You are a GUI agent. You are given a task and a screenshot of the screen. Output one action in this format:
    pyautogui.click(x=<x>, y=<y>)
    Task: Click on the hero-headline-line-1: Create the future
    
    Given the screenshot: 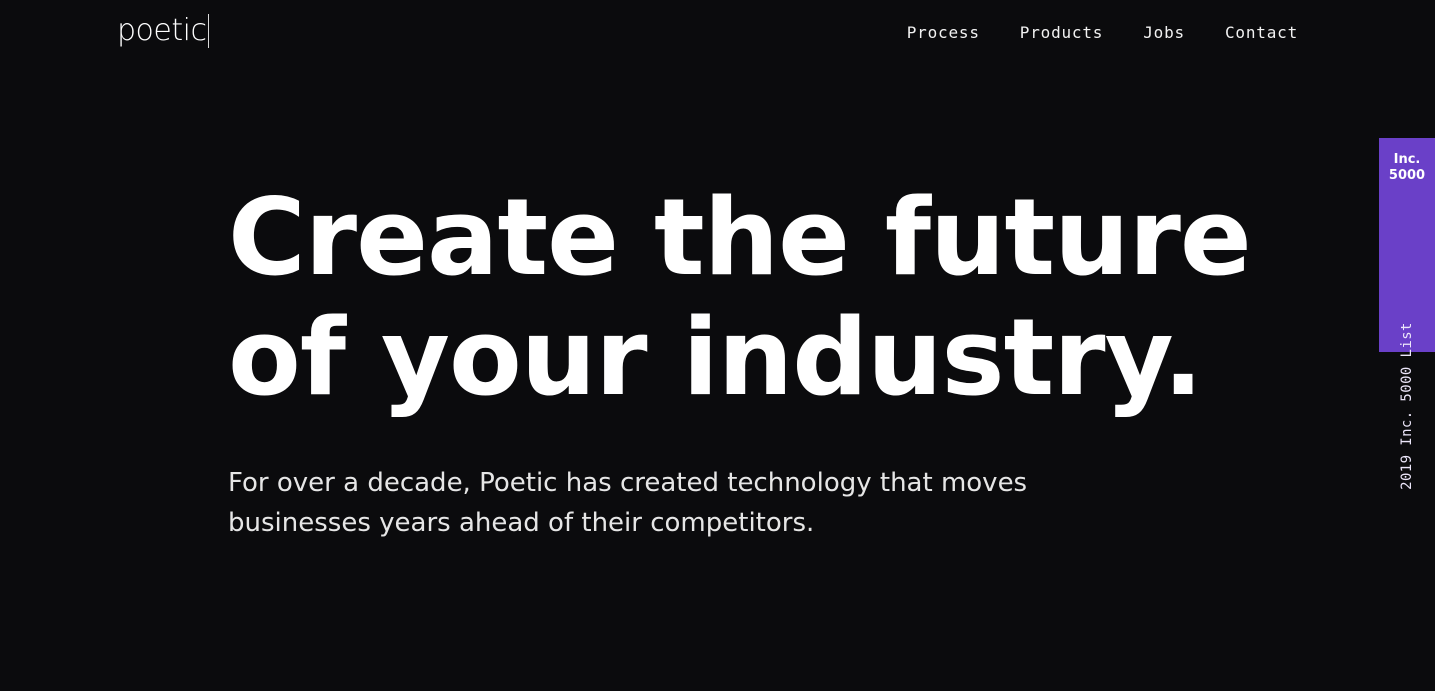 What is the action you would take?
    pyautogui.click(x=740, y=237)
    